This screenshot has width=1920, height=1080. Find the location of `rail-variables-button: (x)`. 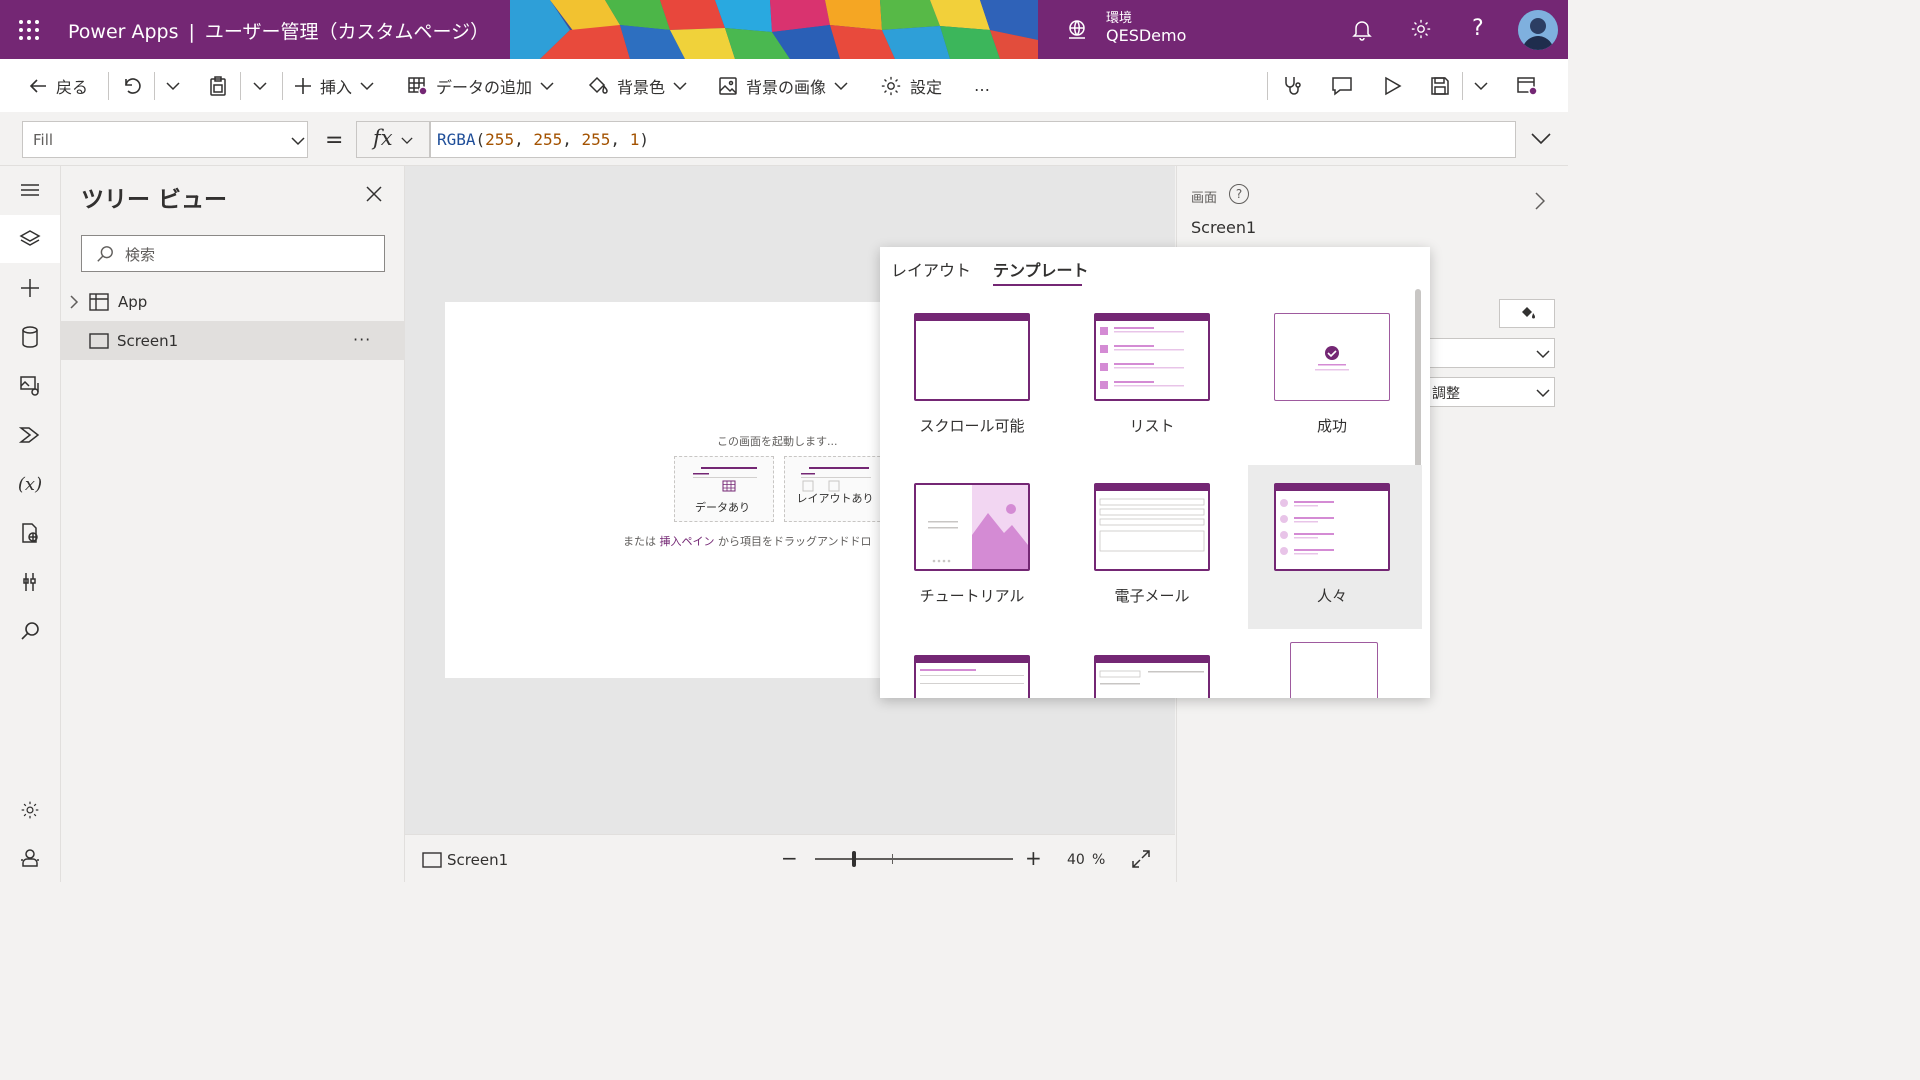

rail-variables-button: (x) is located at coordinates (30, 484).